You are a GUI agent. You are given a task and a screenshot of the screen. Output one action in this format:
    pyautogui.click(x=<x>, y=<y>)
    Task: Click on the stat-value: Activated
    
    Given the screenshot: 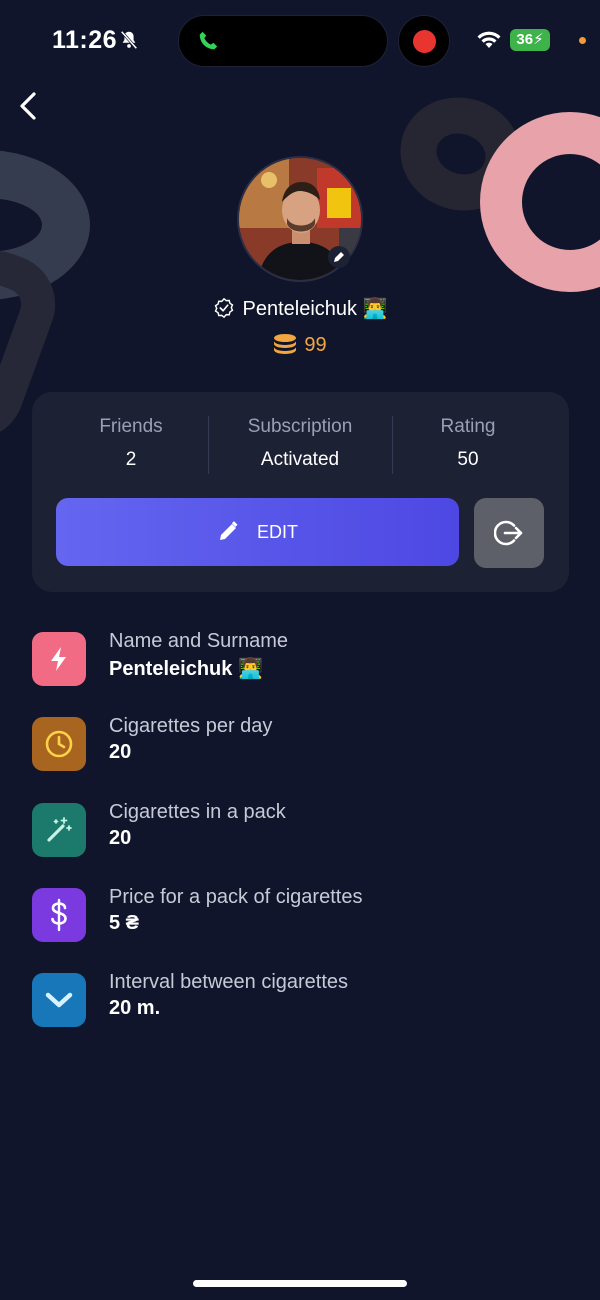 What is the action you would take?
    pyautogui.click(x=300, y=459)
    